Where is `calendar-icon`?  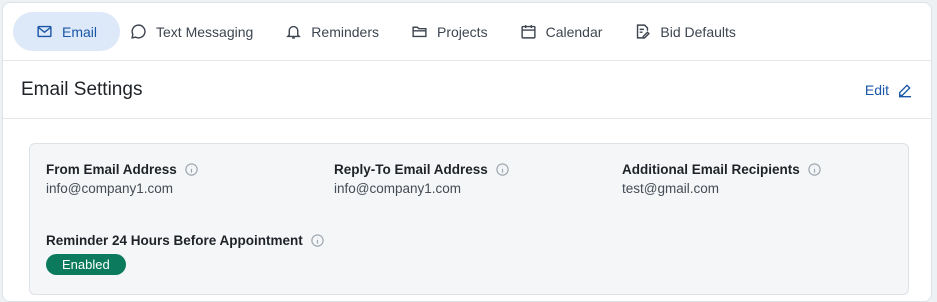 calendar-icon is located at coordinates (528, 31).